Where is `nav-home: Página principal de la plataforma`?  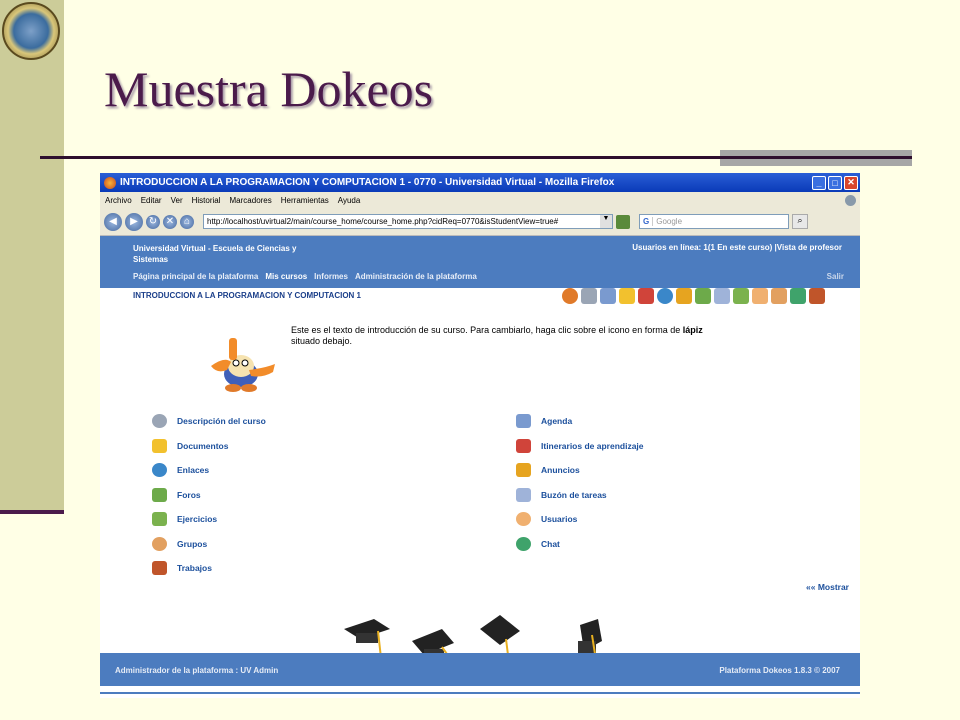 nav-home: Página principal de la plataforma is located at coordinates (195, 276).